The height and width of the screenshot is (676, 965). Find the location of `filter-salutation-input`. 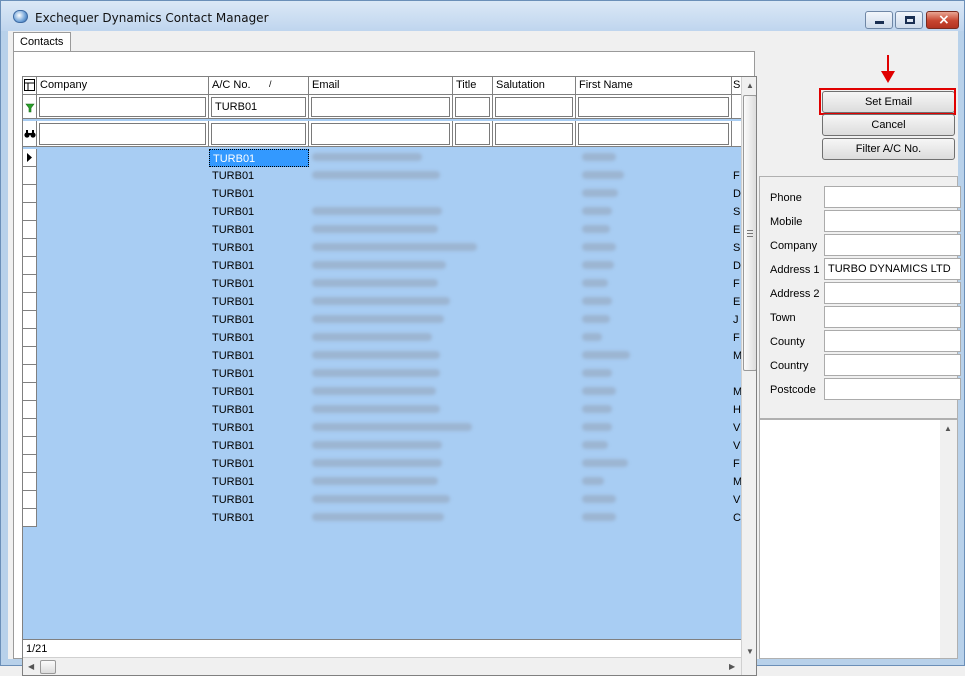

filter-salutation-input is located at coordinates (534, 107).